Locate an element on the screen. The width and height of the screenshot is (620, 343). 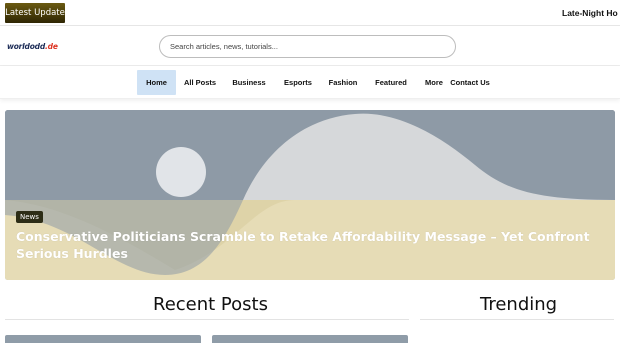
recent-posts-heading: Recent Posts is located at coordinates (210, 304).